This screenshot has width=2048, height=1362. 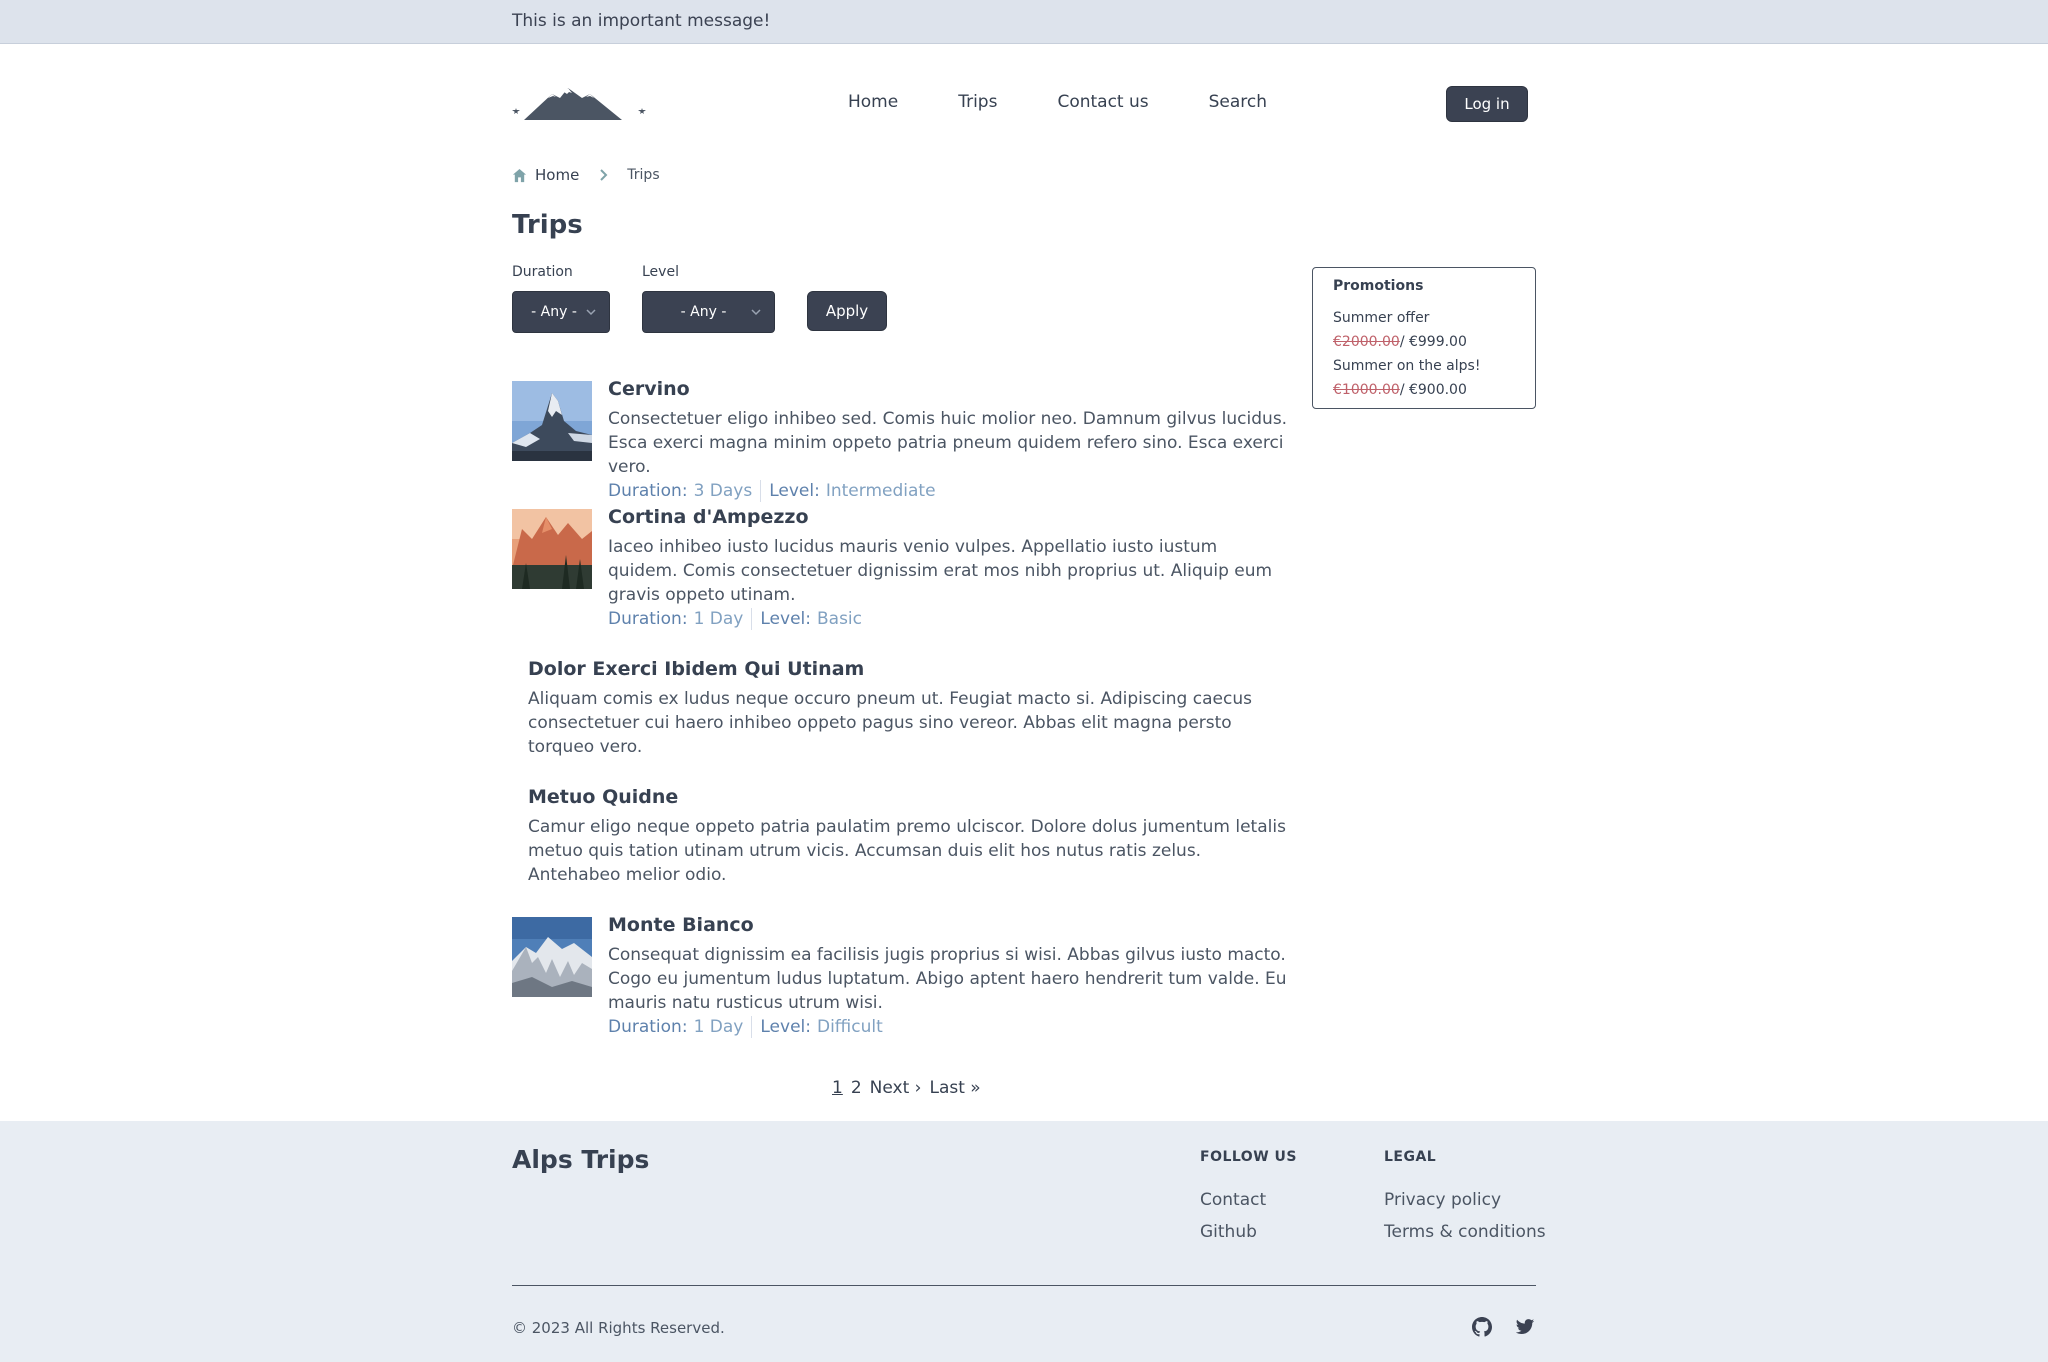 What do you see at coordinates (618, 1328) in the screenshot?
I see `copyright: © 2023 All Rights Reserved.` at bounding box center [618, 1328].